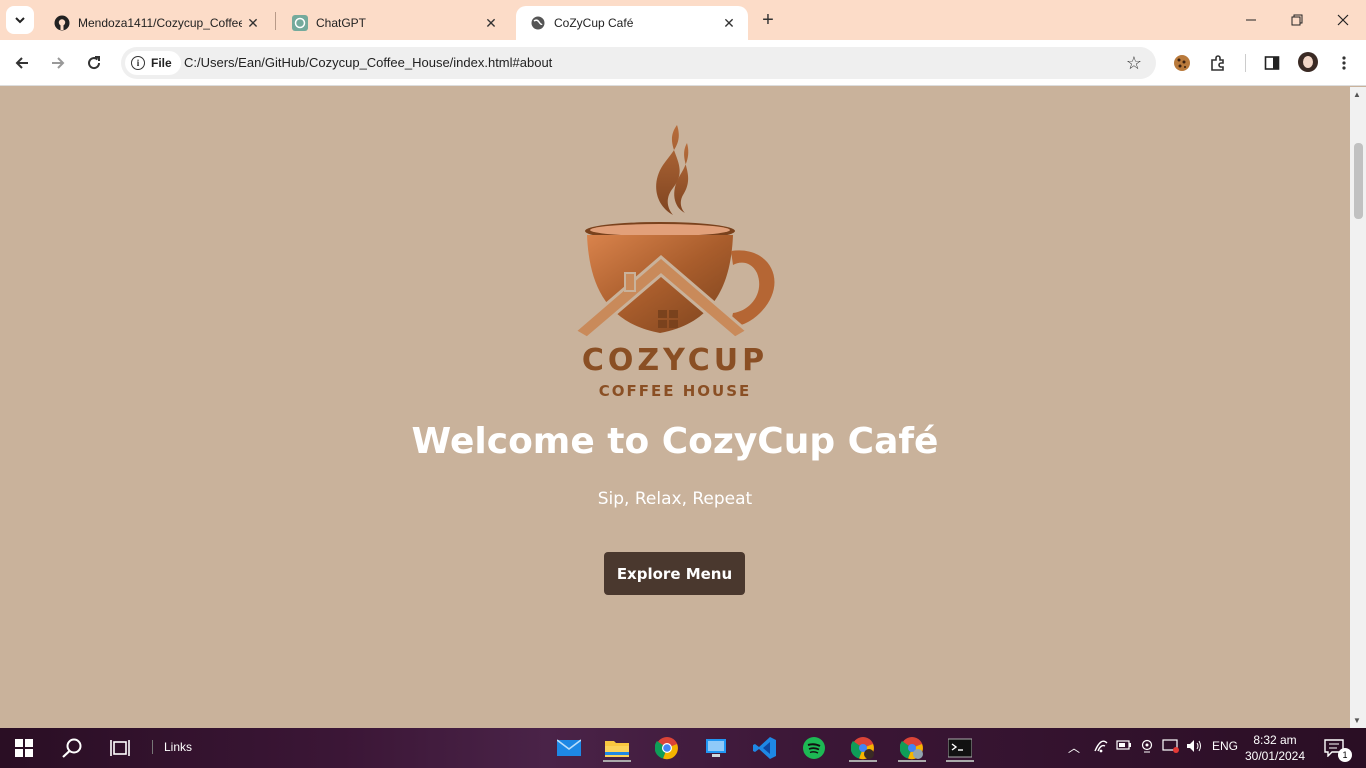 This screenshot has width=1366, height=768. I want to click on folder-icon, so click(617, 749).